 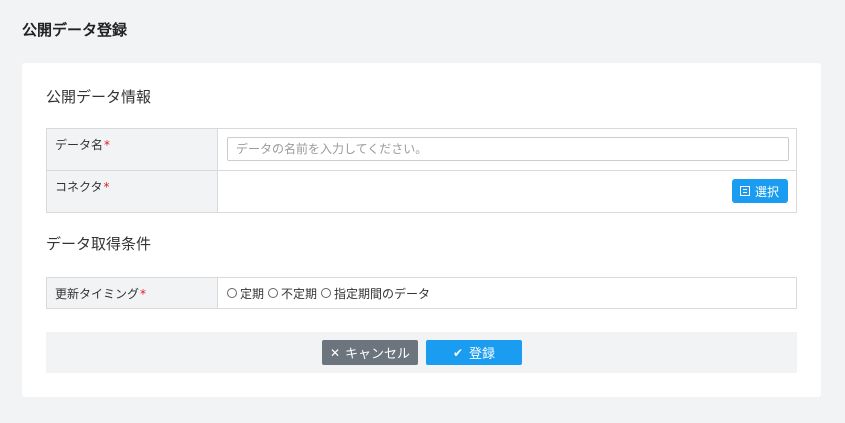 What do you see at coordinates (744, 191) in the screenshot?
I see `list-icon` at bounding box center [744, 191].